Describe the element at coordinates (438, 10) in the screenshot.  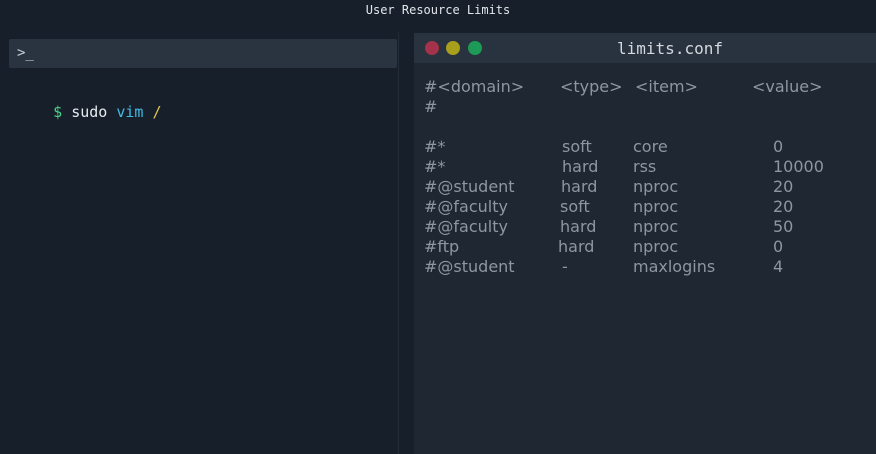
I see `window-title: User Resource Limits` at that location.